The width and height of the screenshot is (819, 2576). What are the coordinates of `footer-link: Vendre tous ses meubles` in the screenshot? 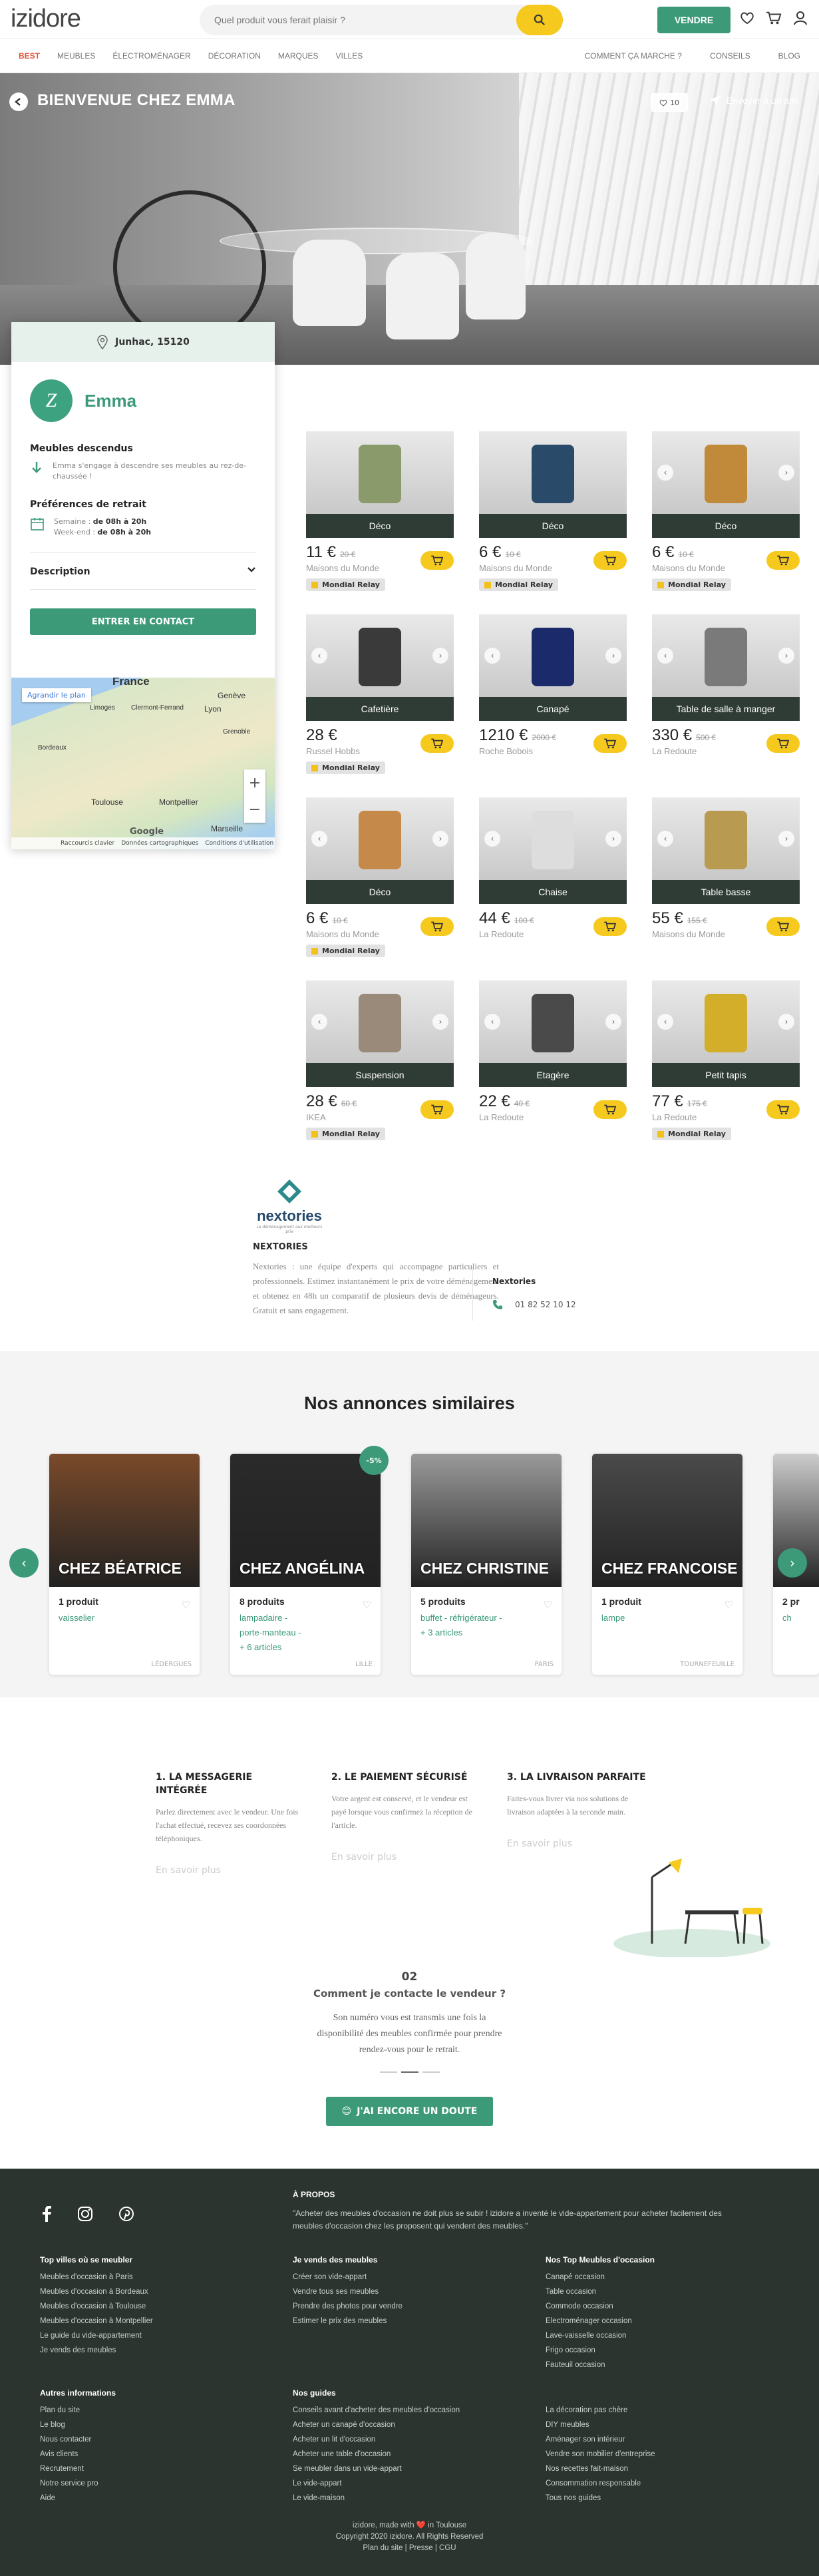 It's located at (402, 2291).